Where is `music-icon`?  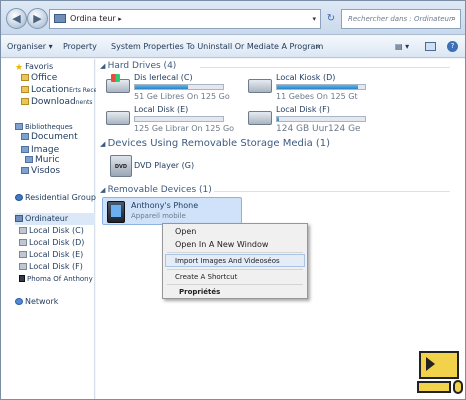 music-icon is located at coordinates (29, 159).